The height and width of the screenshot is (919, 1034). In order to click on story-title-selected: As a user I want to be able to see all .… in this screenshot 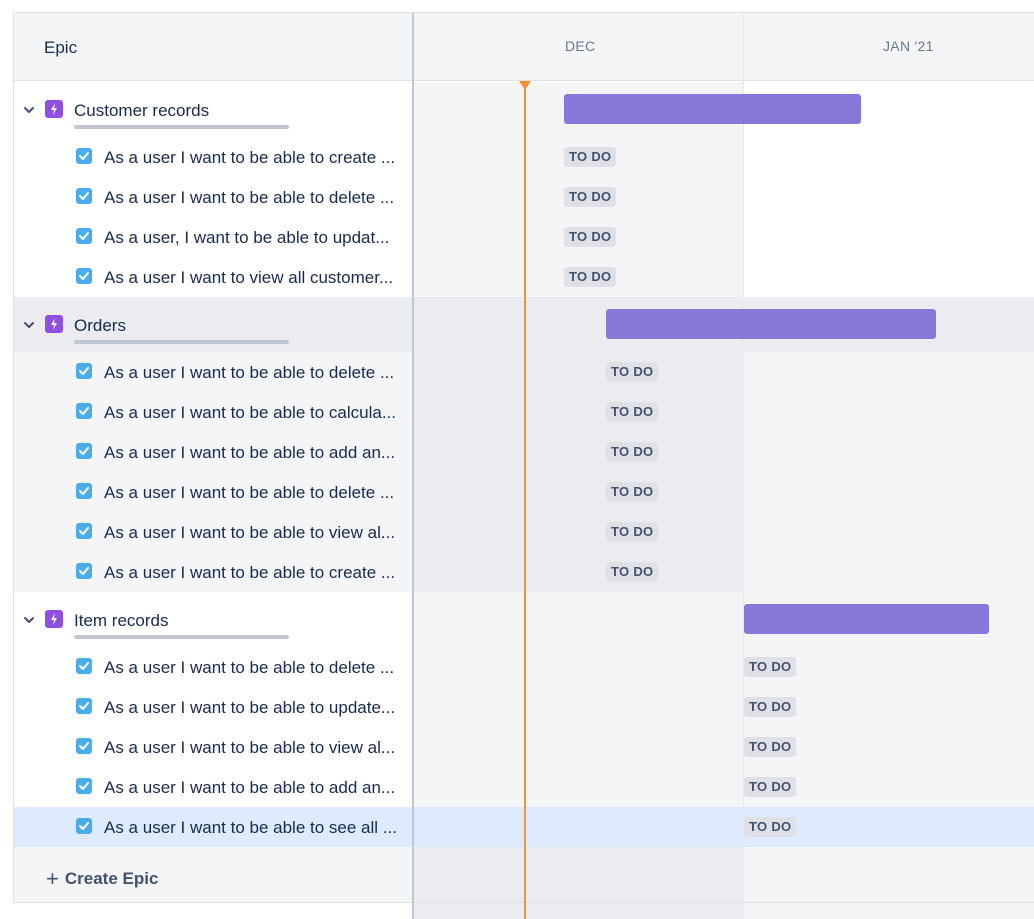, I will do `click(250, 828)`.